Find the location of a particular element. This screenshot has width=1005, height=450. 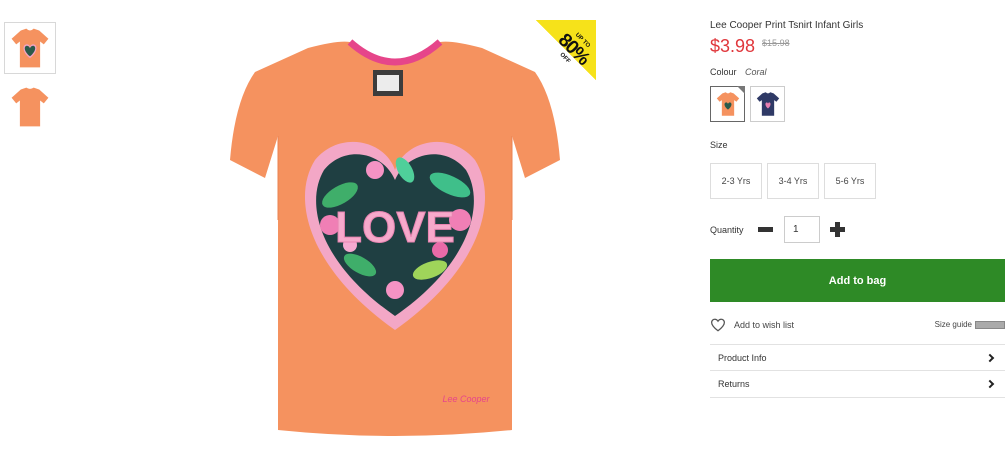

size-option-3-4: 3-4 Yrs is located at coordinates (793, 181).